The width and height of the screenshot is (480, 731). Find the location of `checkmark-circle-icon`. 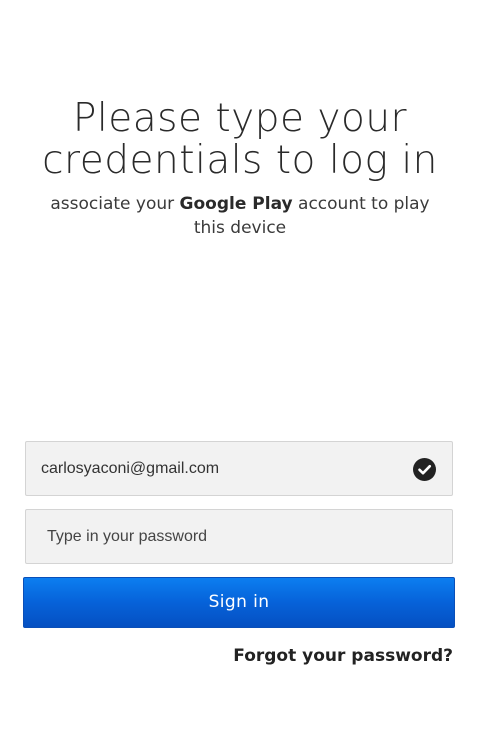

checkmark-circle-icon is located at coordinates (424, 469).